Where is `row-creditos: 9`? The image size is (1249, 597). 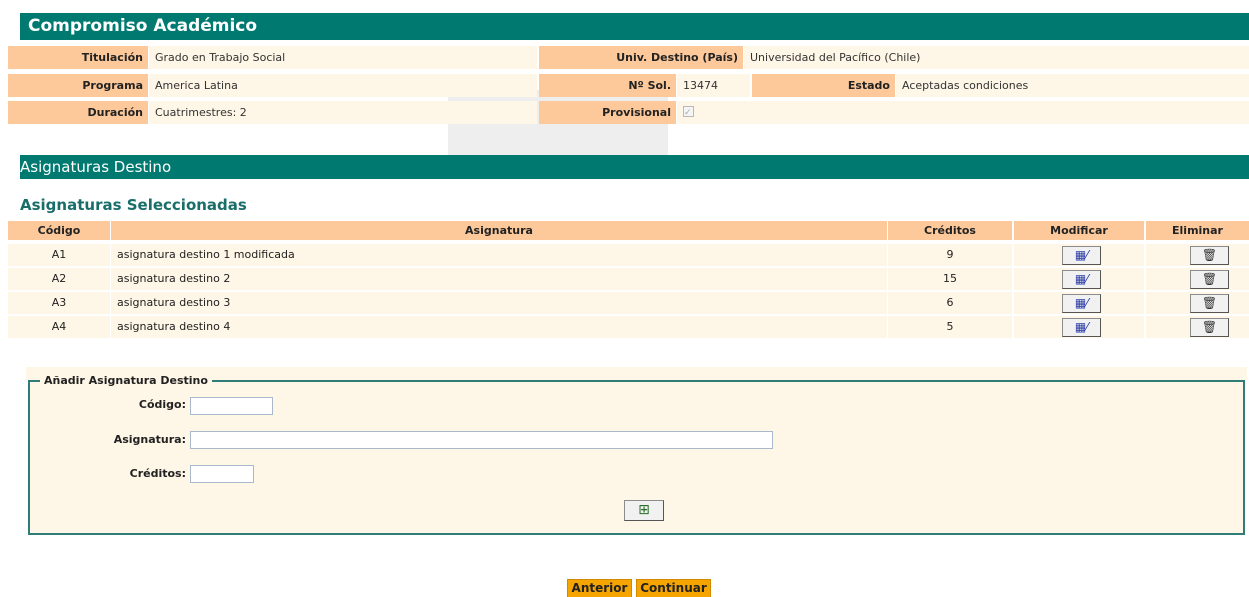
row-creditos: 9 is located at coordinates (950, 255).